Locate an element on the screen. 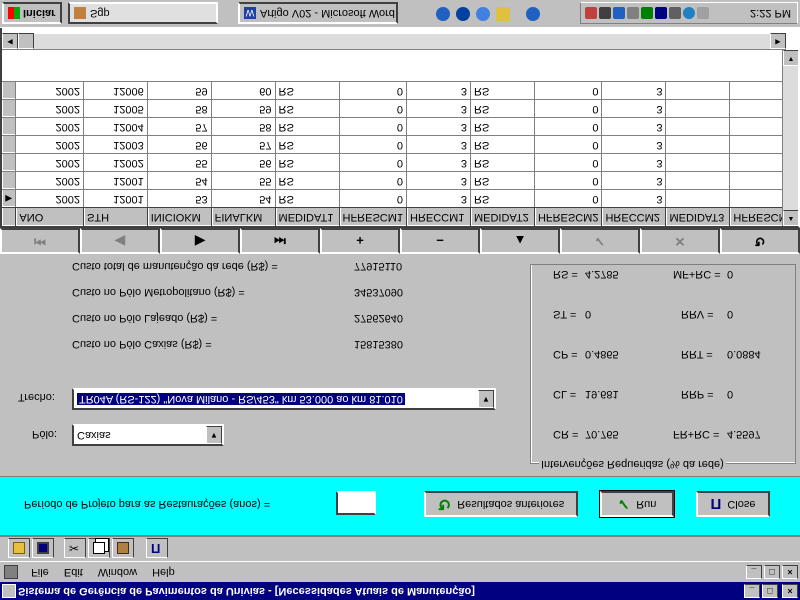  nav-insert-button: + is located at coordinates (360, 241).